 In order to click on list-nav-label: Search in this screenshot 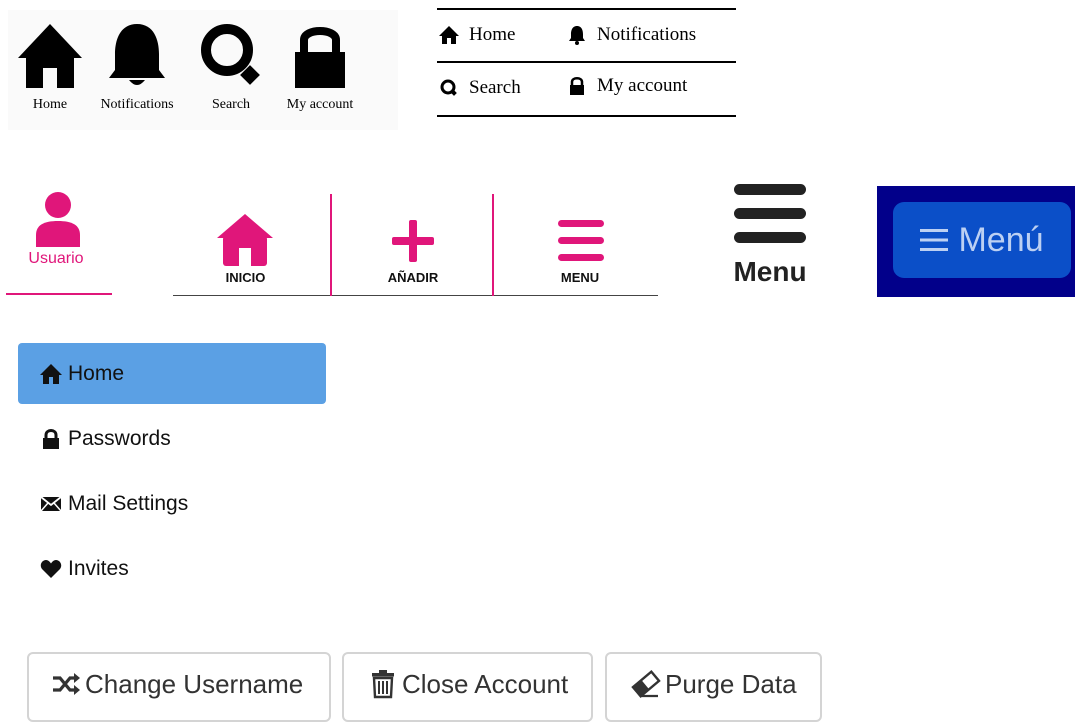, I will do `click(495, 87)`.